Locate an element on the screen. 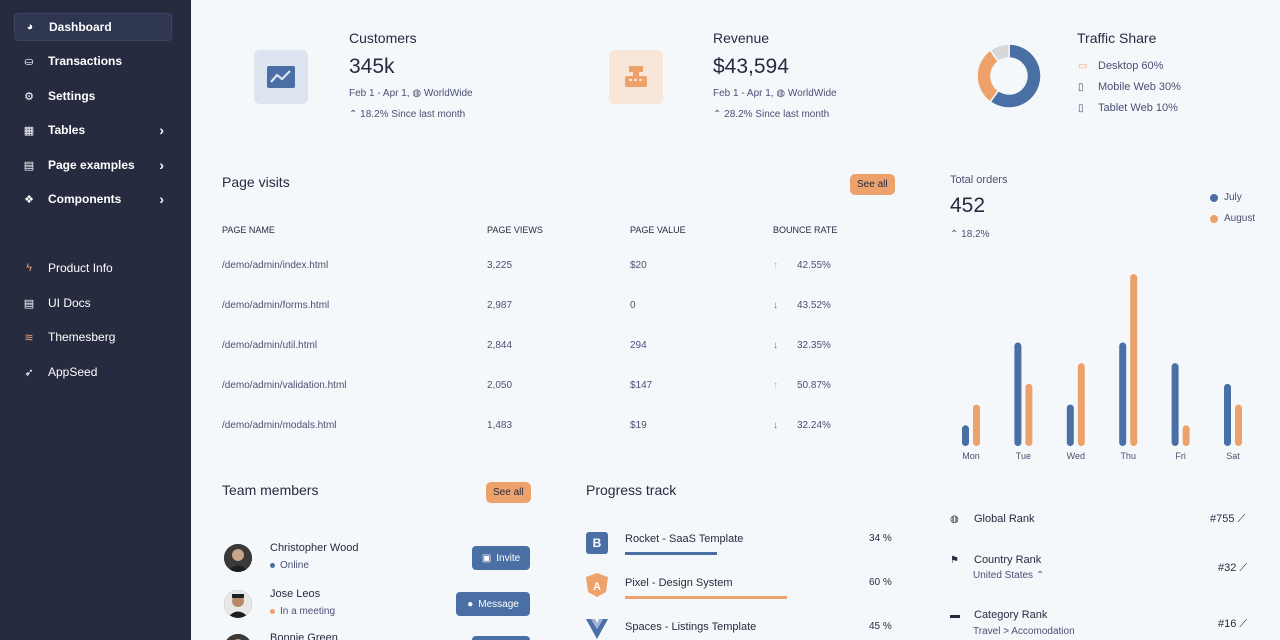 This screenshot has width=1280, height=640. total-orders-delta: ⌃ 18.2% is located at coordinates (970, 234).